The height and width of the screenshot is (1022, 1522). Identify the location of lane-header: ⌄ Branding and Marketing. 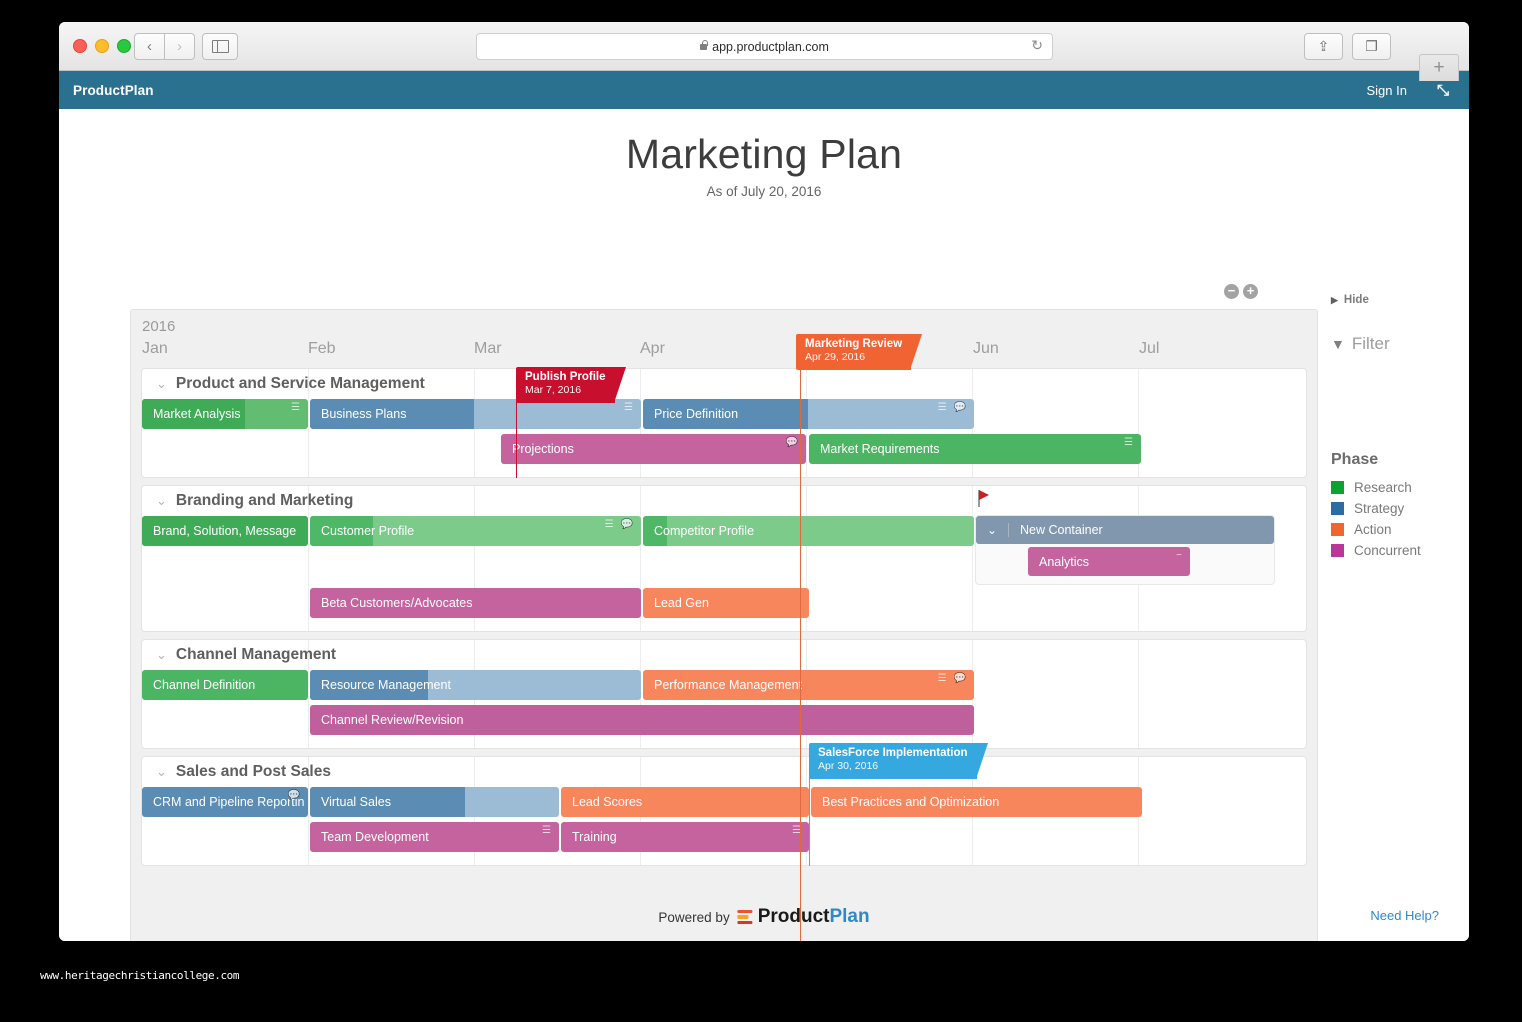
(724, 501).